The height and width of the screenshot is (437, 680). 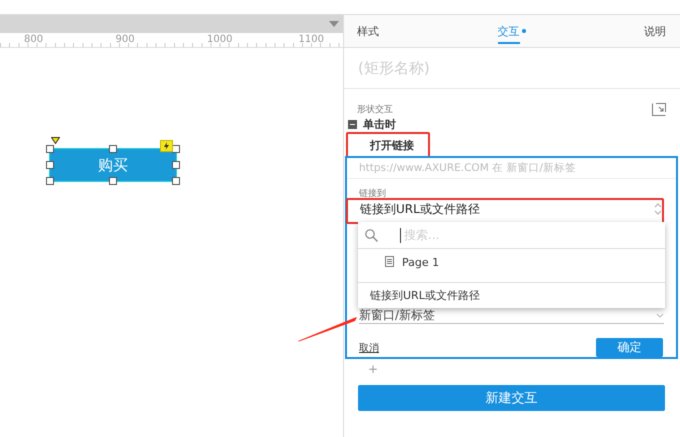 I want to click on page-name: Page 1, so click(x=421, y=262).